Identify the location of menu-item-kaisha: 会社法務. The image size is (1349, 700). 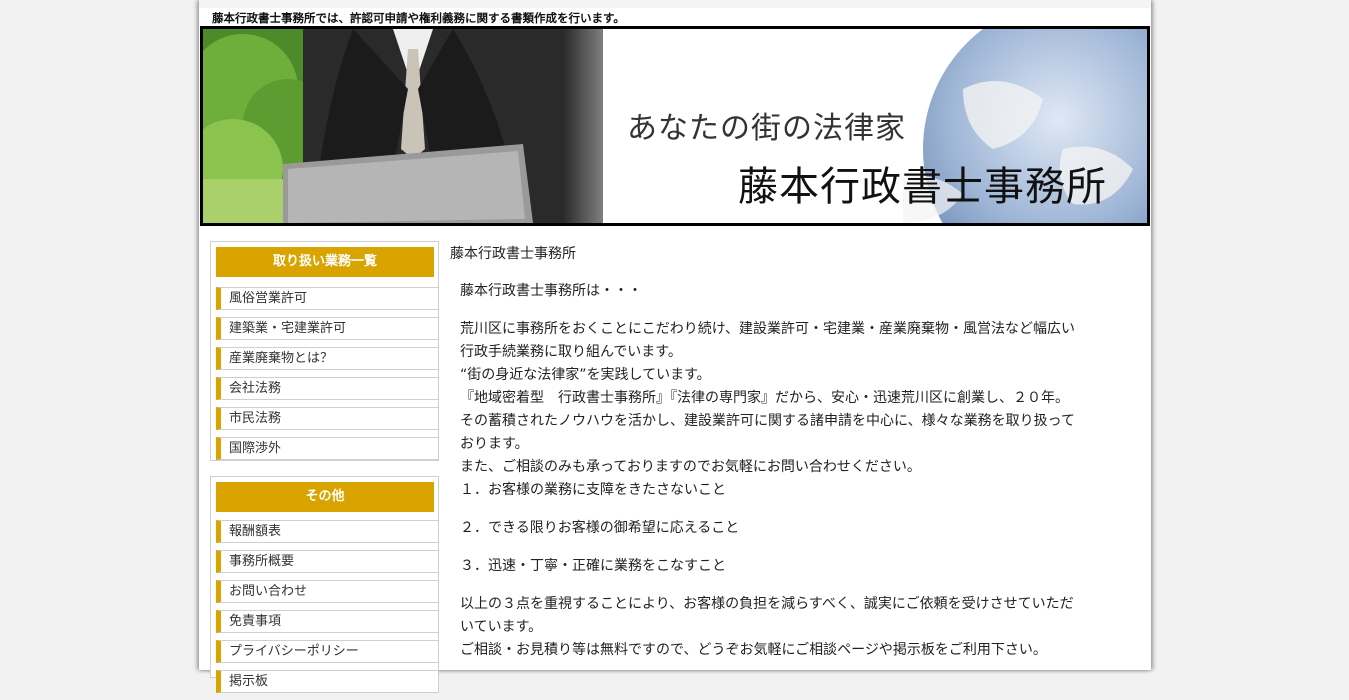
(327, 388).